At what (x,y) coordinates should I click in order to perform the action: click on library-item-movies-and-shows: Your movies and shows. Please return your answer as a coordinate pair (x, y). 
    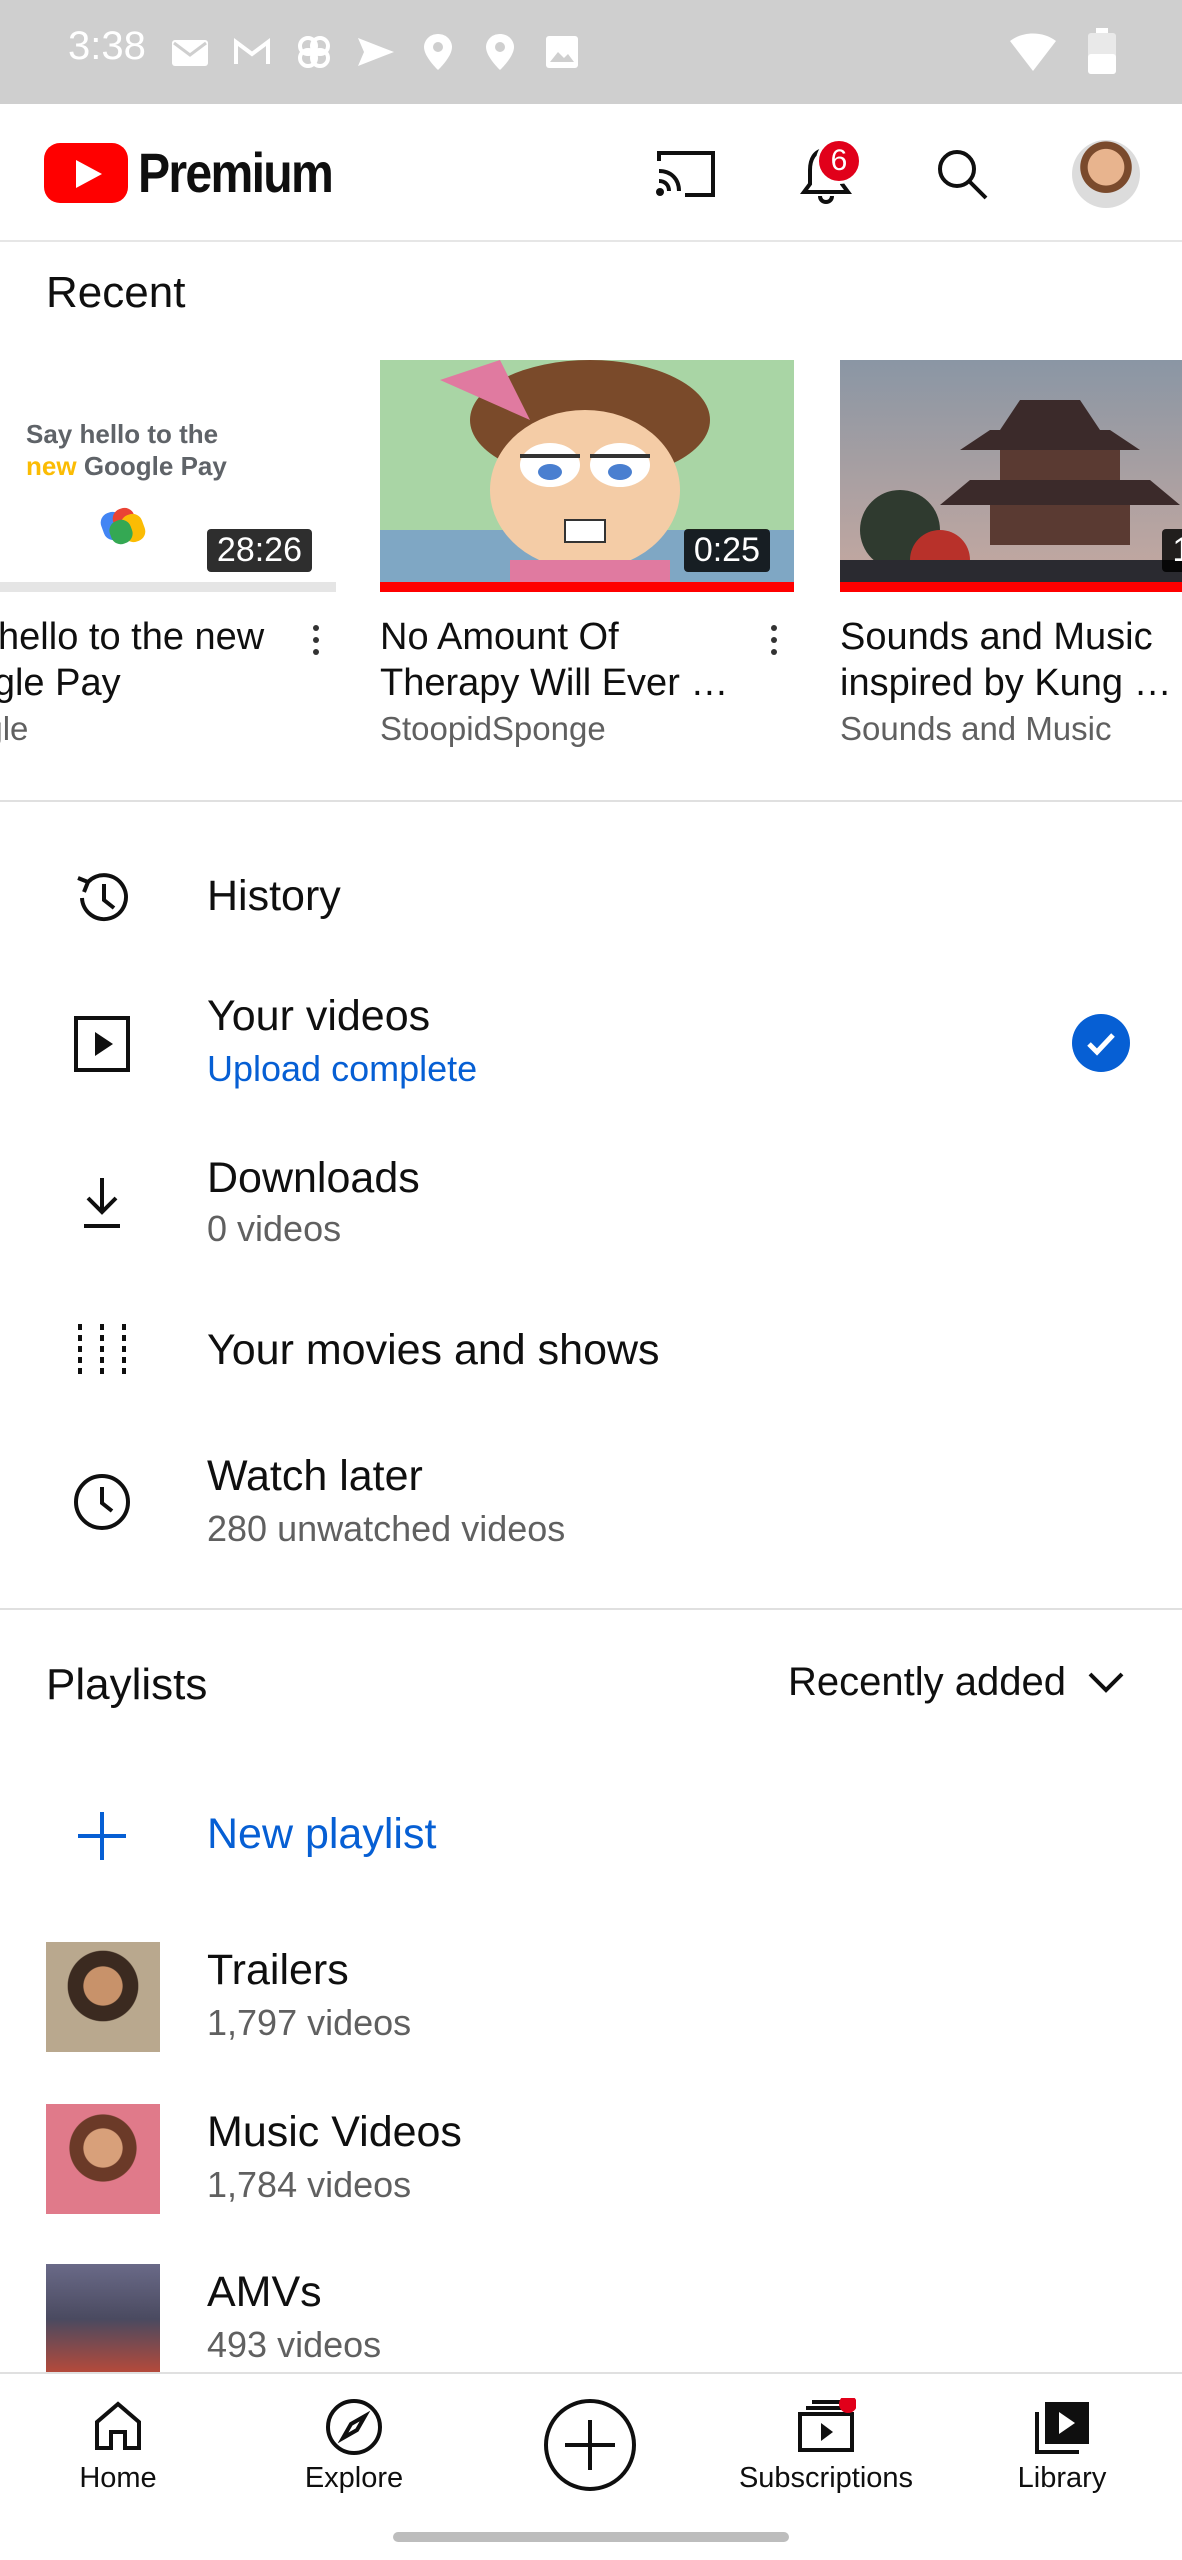
    Looking at the image, I should click on (591, 1356).